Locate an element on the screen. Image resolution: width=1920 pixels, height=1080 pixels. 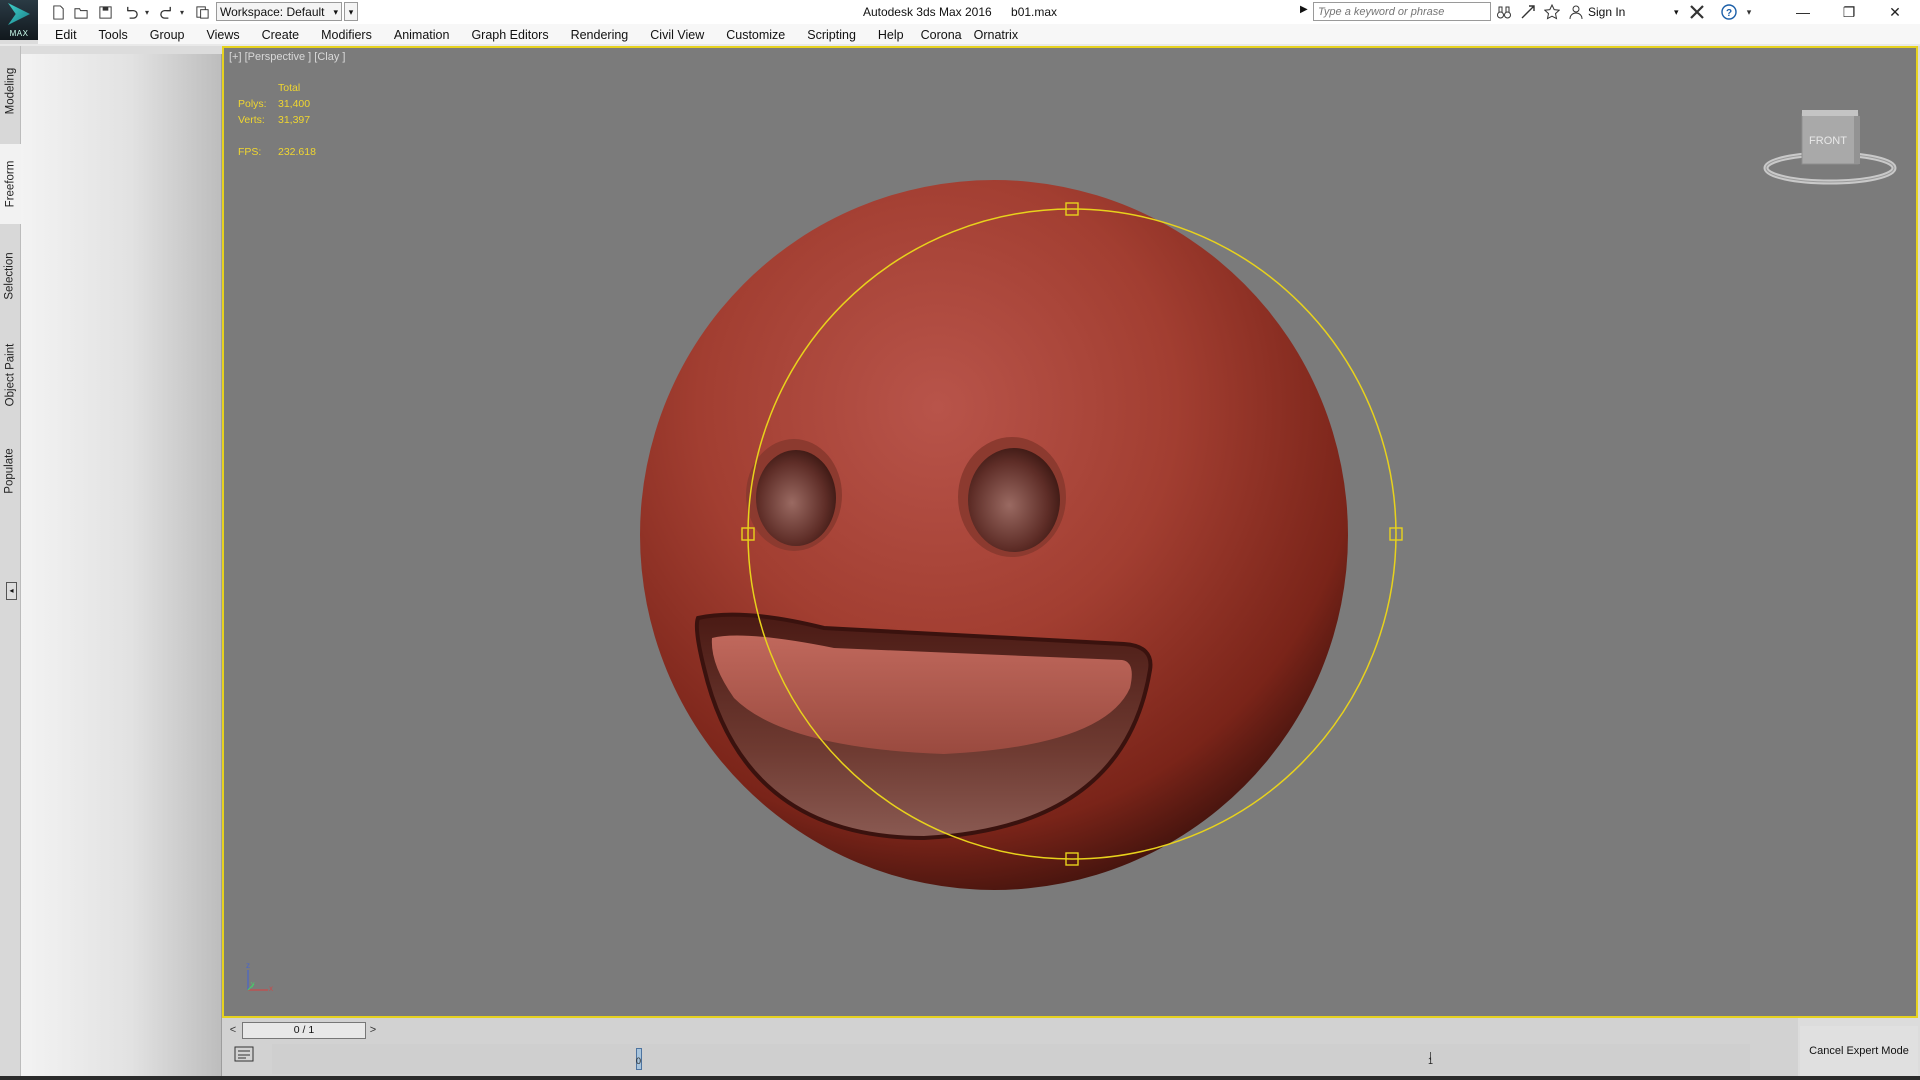
tab-freeform-label: Freeform is located at coordinates (10, 184).